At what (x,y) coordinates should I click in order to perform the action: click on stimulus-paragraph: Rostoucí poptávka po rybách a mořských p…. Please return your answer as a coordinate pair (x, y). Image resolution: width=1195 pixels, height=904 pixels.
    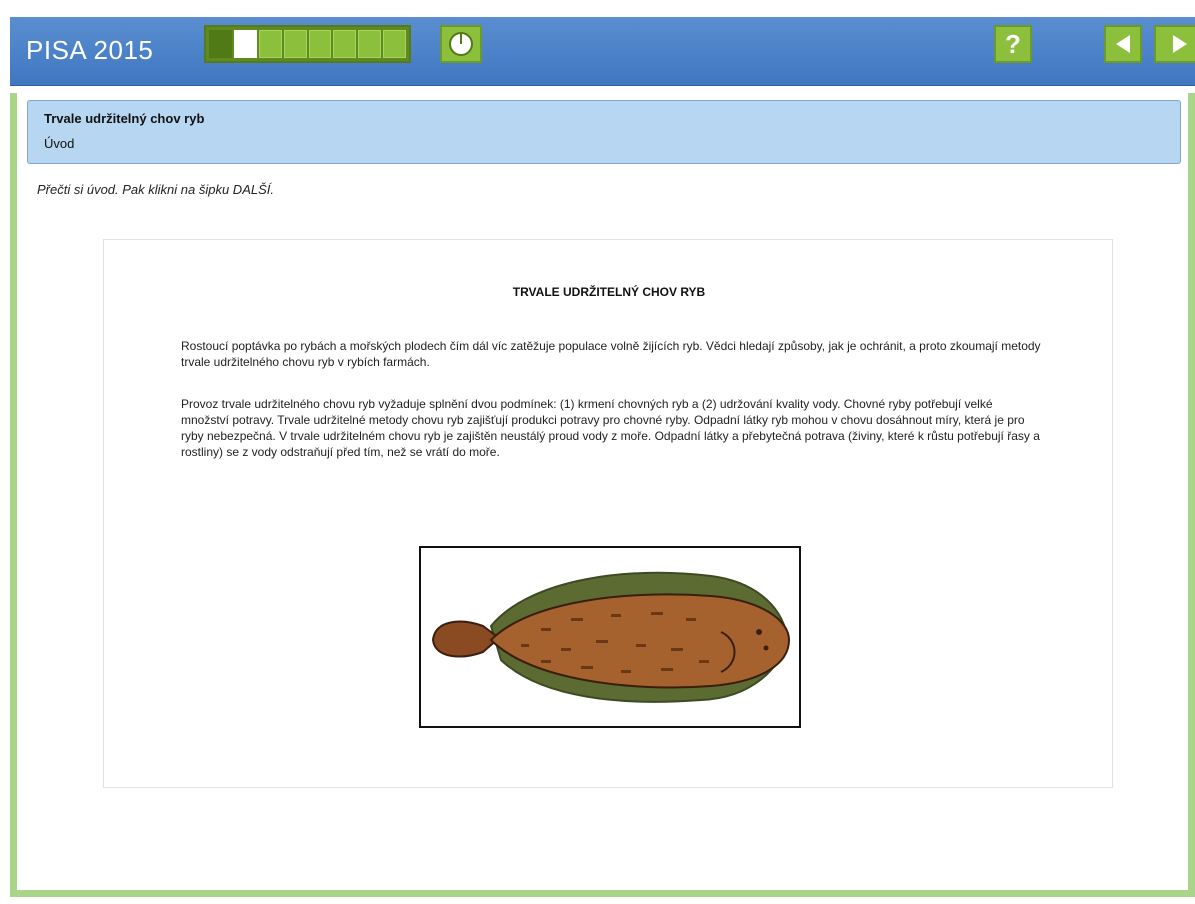
    Looking at the image, I should click on (611, 354).